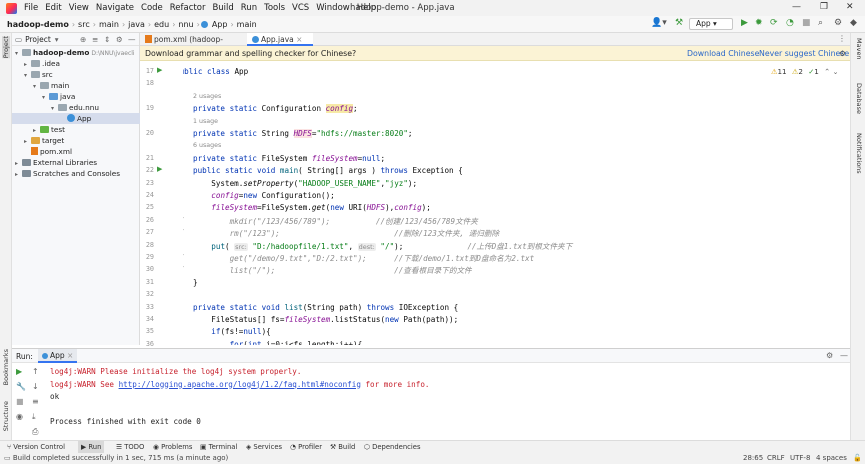  What do you see at coordinates (76, 74) in the screenshot?
I see `tree-item-src: ▾ src` at bounding box center [76, 74].